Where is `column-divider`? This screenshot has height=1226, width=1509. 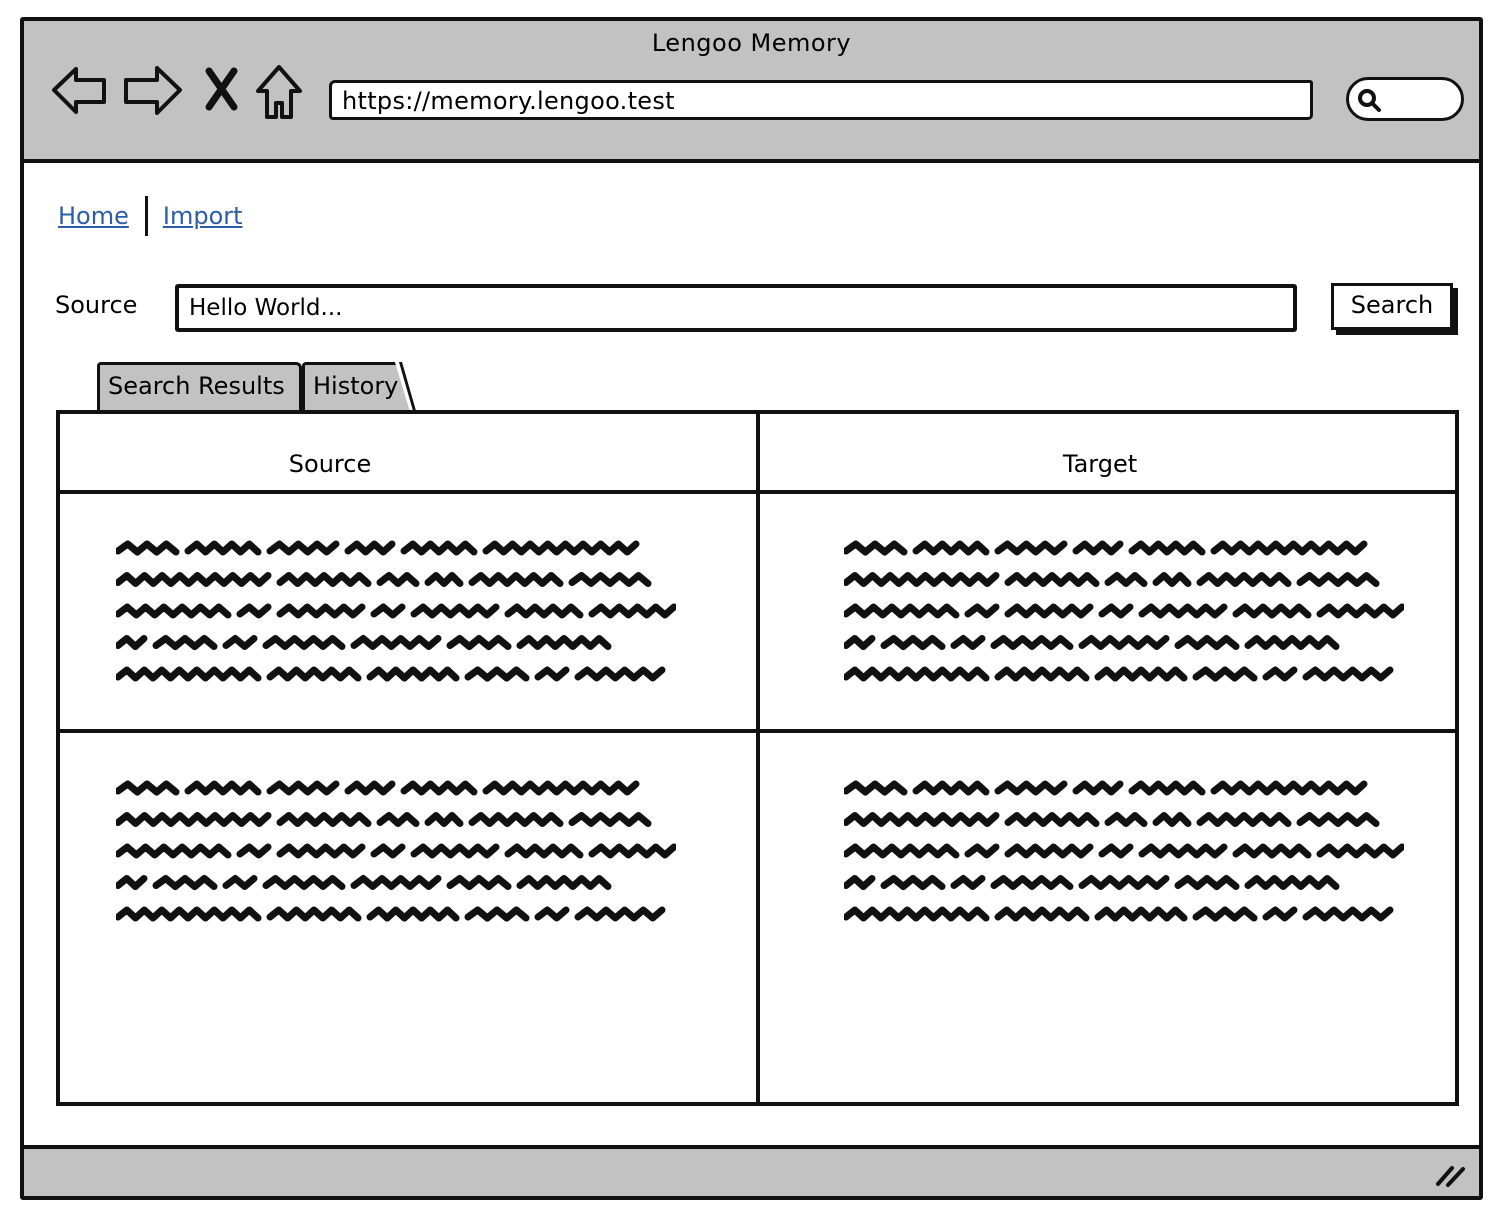 column-divider is located at coordinates (758, 758).